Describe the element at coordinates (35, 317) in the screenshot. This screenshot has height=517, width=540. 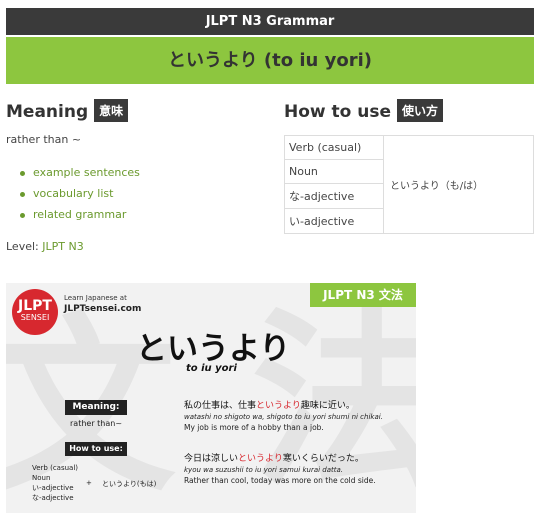
I see `logo-subtext: SENSEI` at that location.